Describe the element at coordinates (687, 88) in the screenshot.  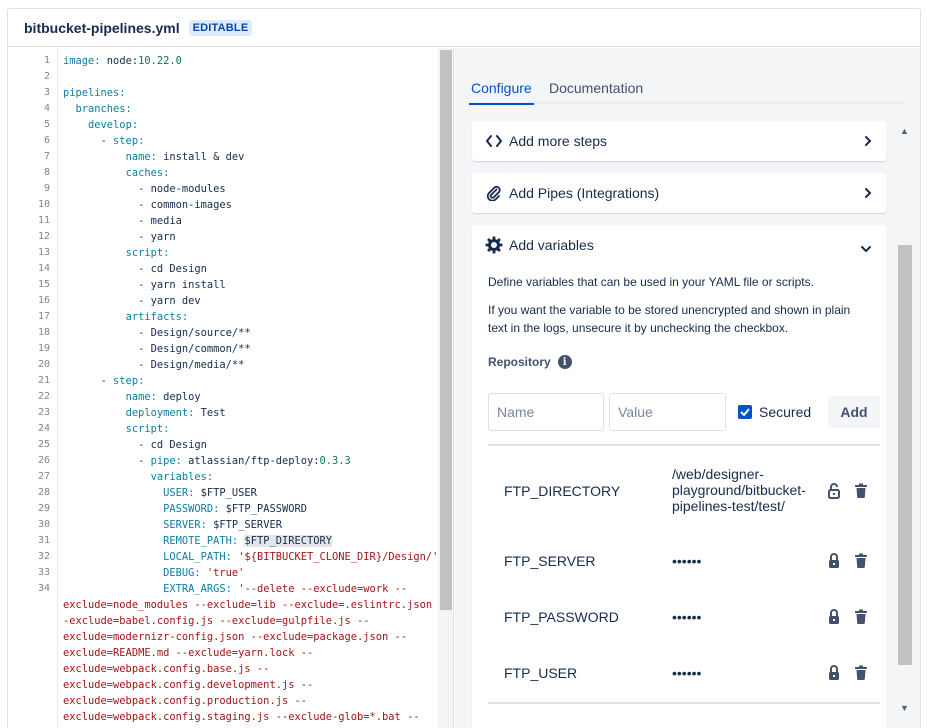
I see `panel-tabs: Configure Documentation` at that location.